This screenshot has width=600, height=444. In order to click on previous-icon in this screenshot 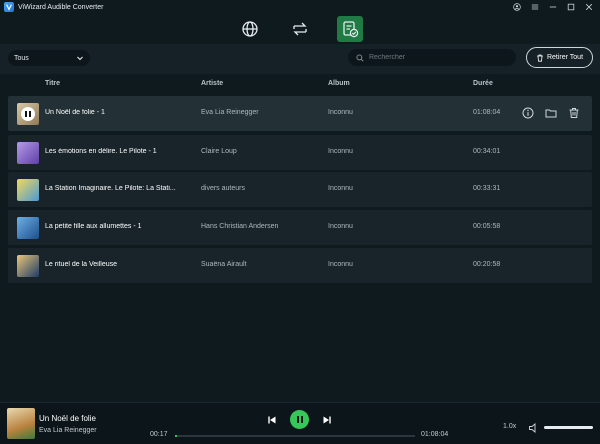, I will do `click(272, 420)`.